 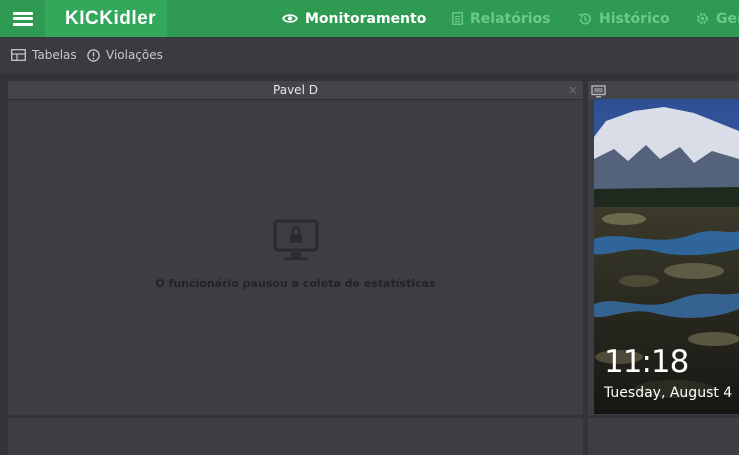 What do you see at coordinates (93, 55) in the screenshot?
I see `alert-circle-icon` at bounding box center [93, 55].